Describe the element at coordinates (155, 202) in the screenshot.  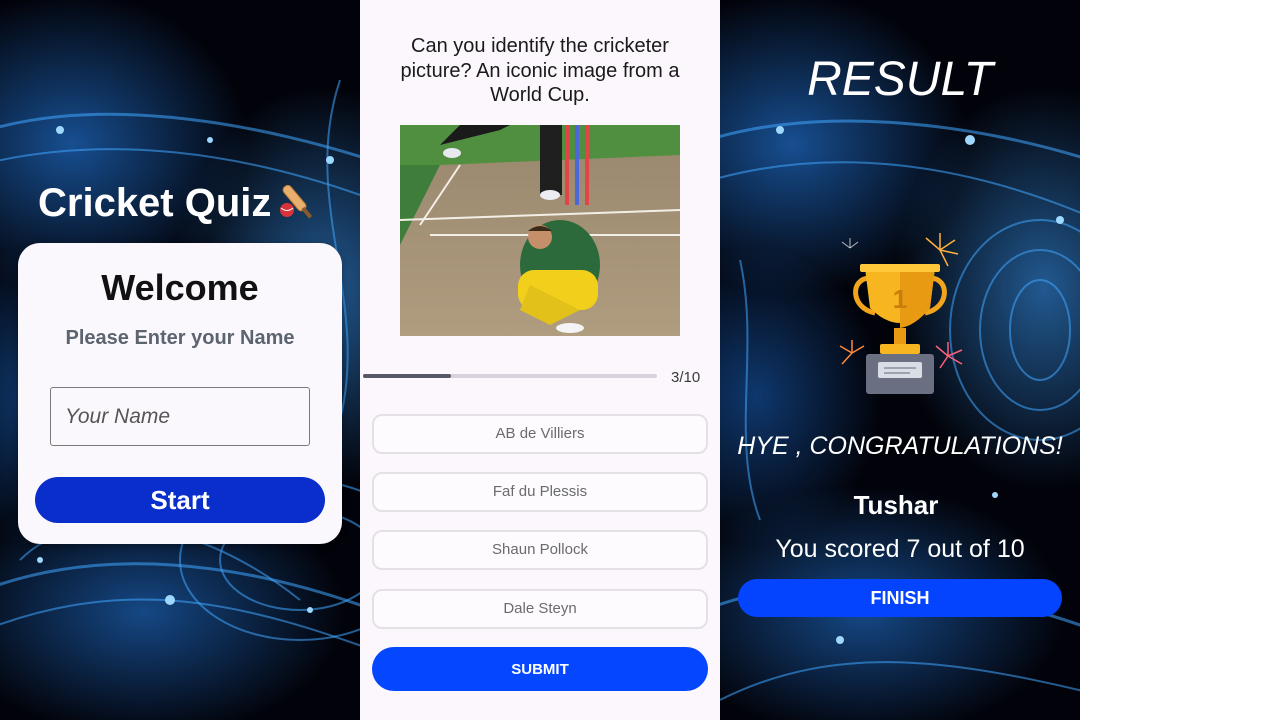
I see `app-title-text: Cricket Quiz` at that location.